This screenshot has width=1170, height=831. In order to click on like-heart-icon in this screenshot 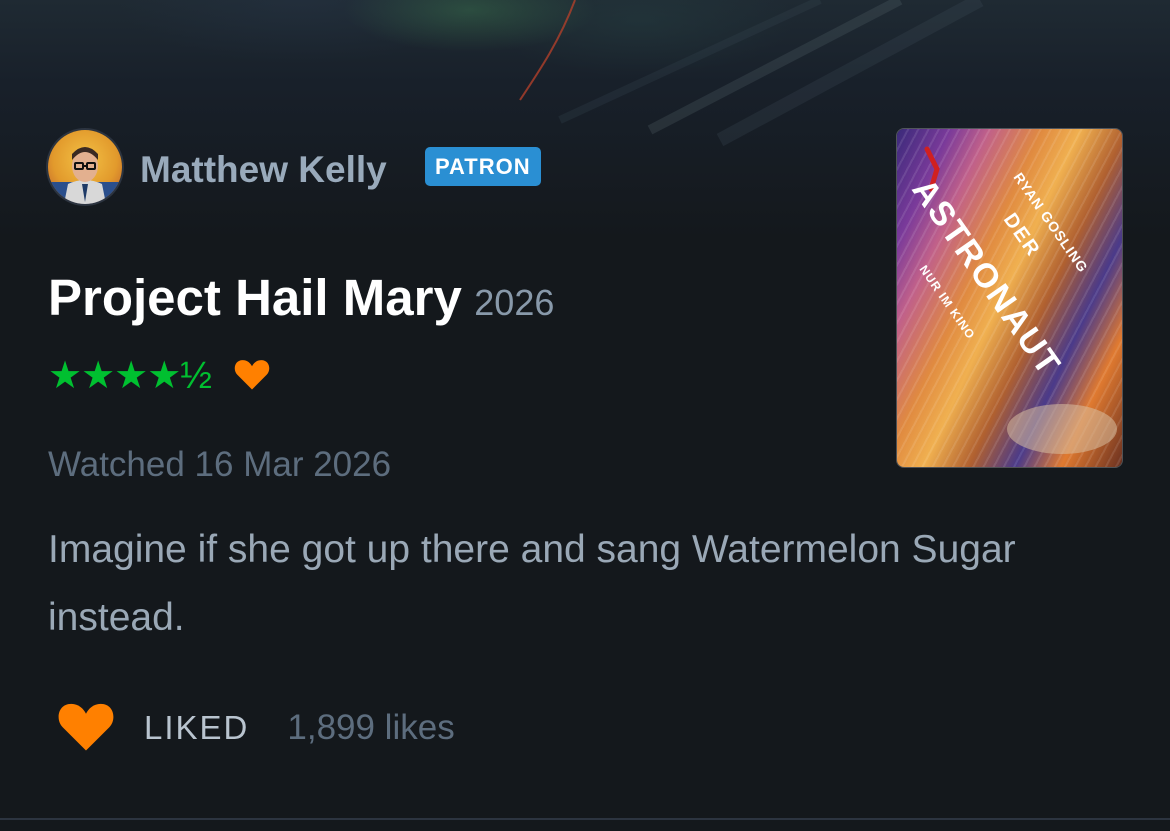, I will do `click(86, 728)`.